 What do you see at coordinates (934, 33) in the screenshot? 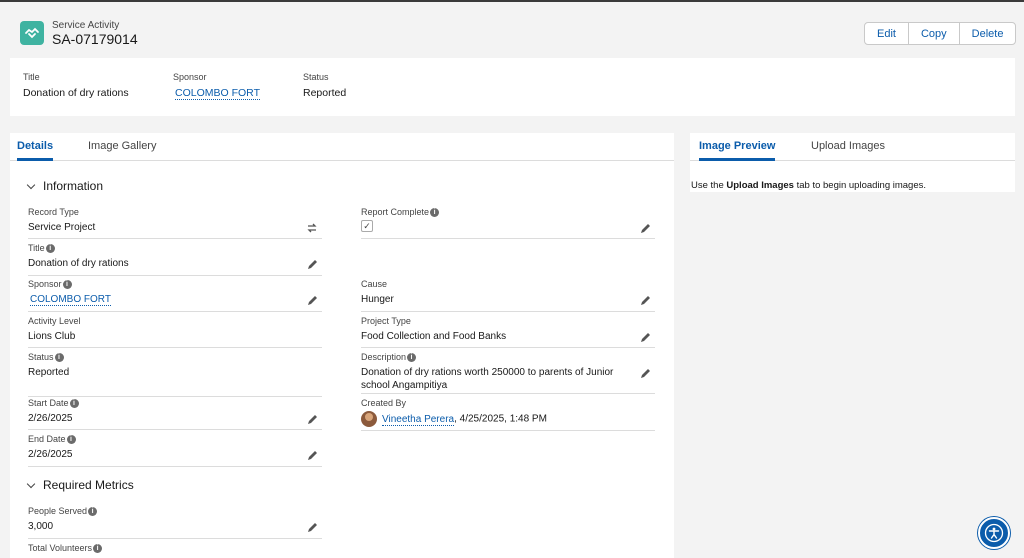
I see `copy-button: Copy` at bounding box center [934, 33].